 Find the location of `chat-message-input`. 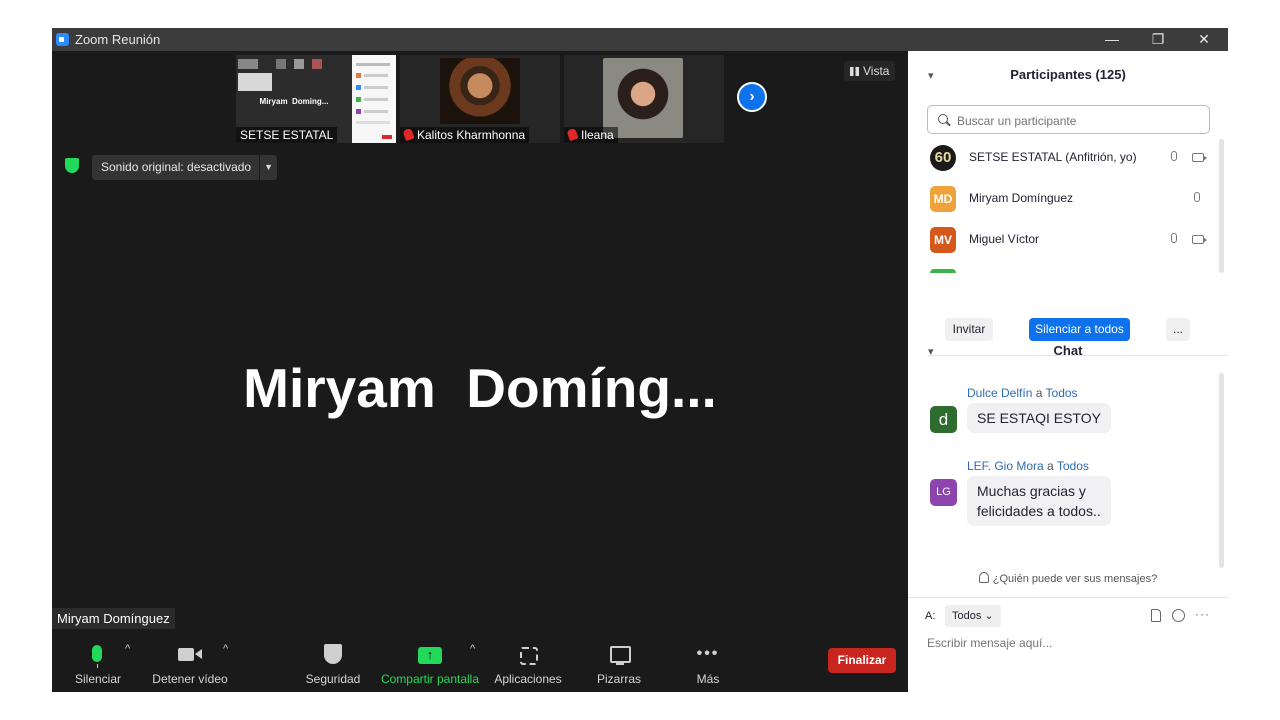

chat-message-input is located at coordinates (1072, 643).